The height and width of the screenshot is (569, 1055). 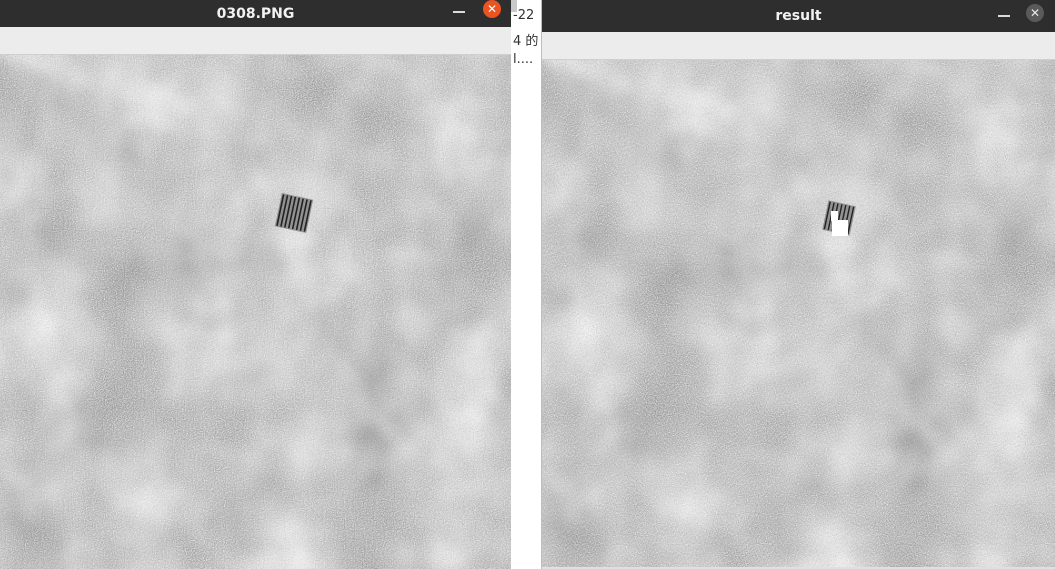 What do you see at coordinates (526, 41) in the screenshot?
I see `background-text-line: 4 的` at bounding box center [526, 41].